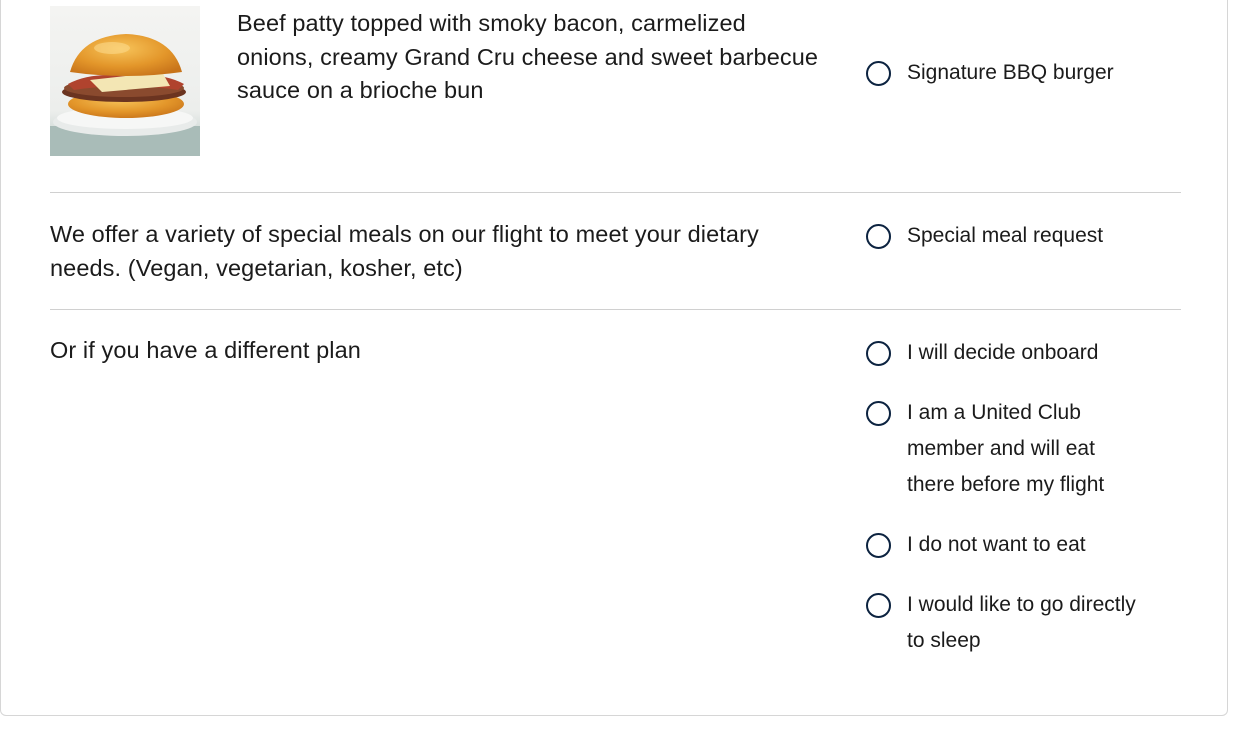 The image size is (1248, 751). What do you see at coordinates (125, 81) in the screenshot?
I see `burger-image` at bounding box center [125, 81].